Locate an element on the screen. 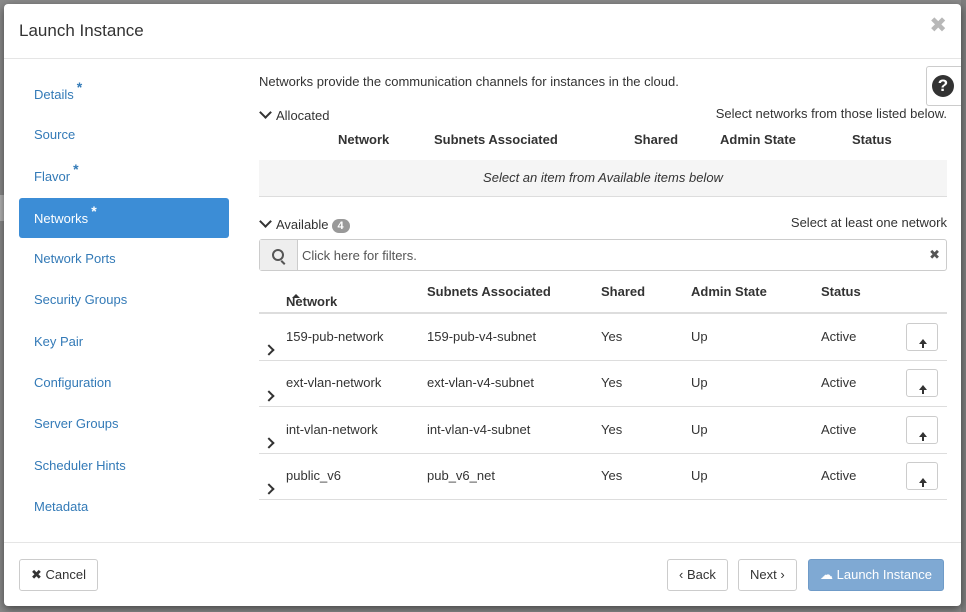  available-count-badge: 4 is located at coordinates (340, 226).